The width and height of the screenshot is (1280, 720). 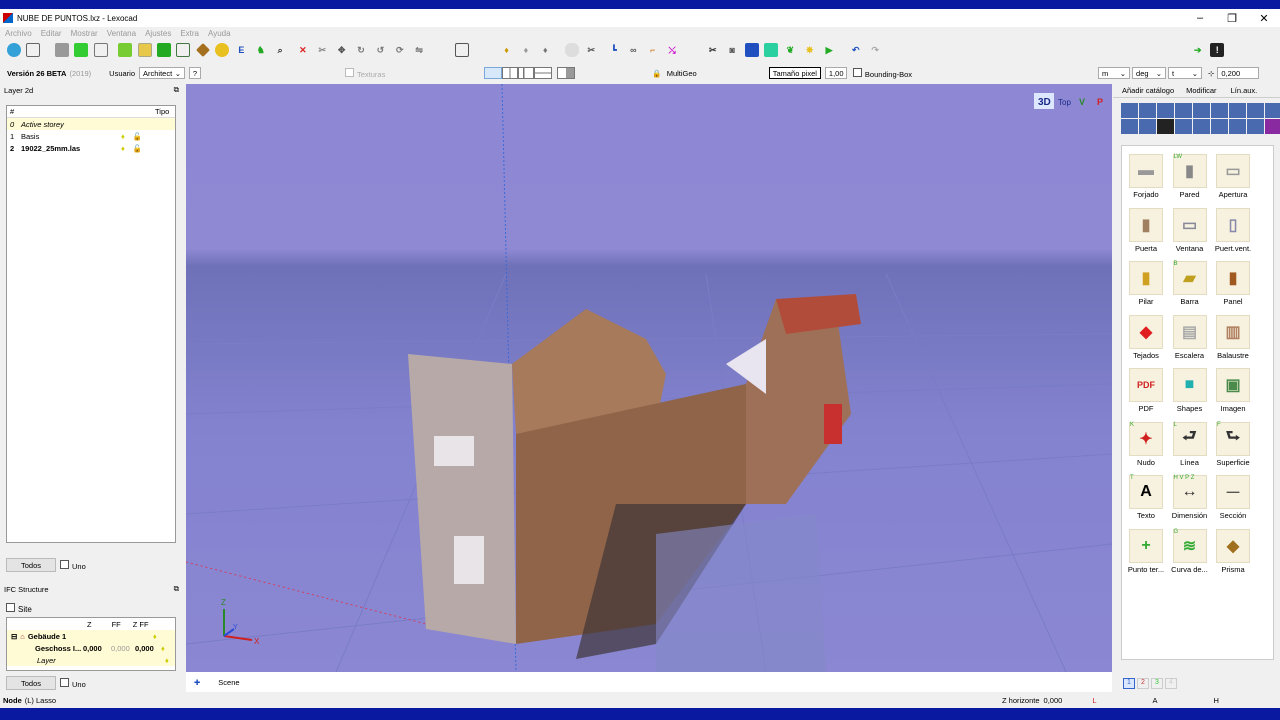 I want to click on terrain-icon, so click(x=183, y=50).